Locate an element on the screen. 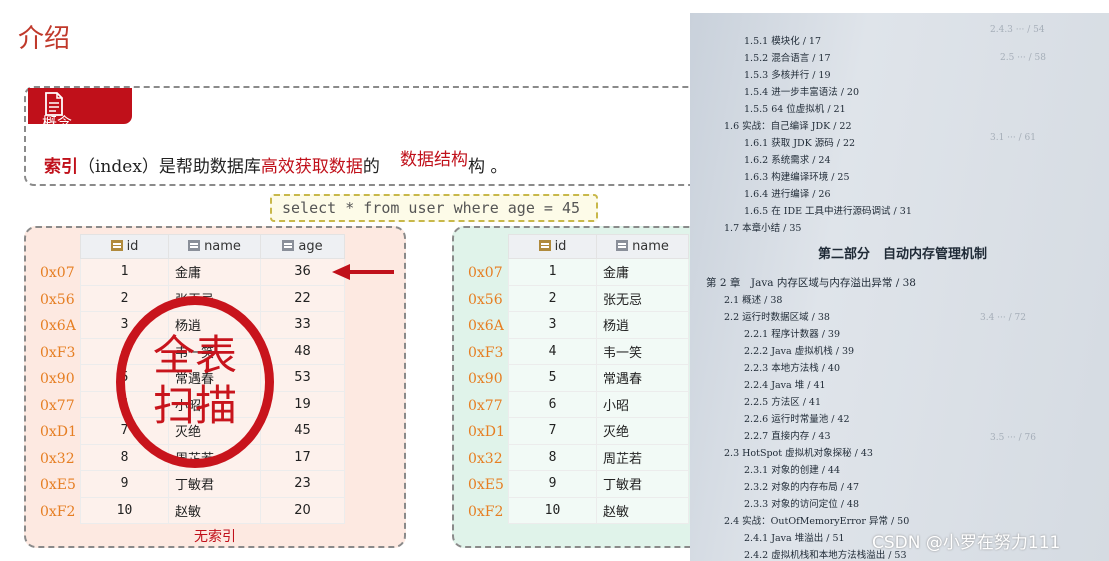 Image resolution: width=1109 pixels, height=561 pixels. table-row: 6 小昭 19 is located at coordinates (212, 404).